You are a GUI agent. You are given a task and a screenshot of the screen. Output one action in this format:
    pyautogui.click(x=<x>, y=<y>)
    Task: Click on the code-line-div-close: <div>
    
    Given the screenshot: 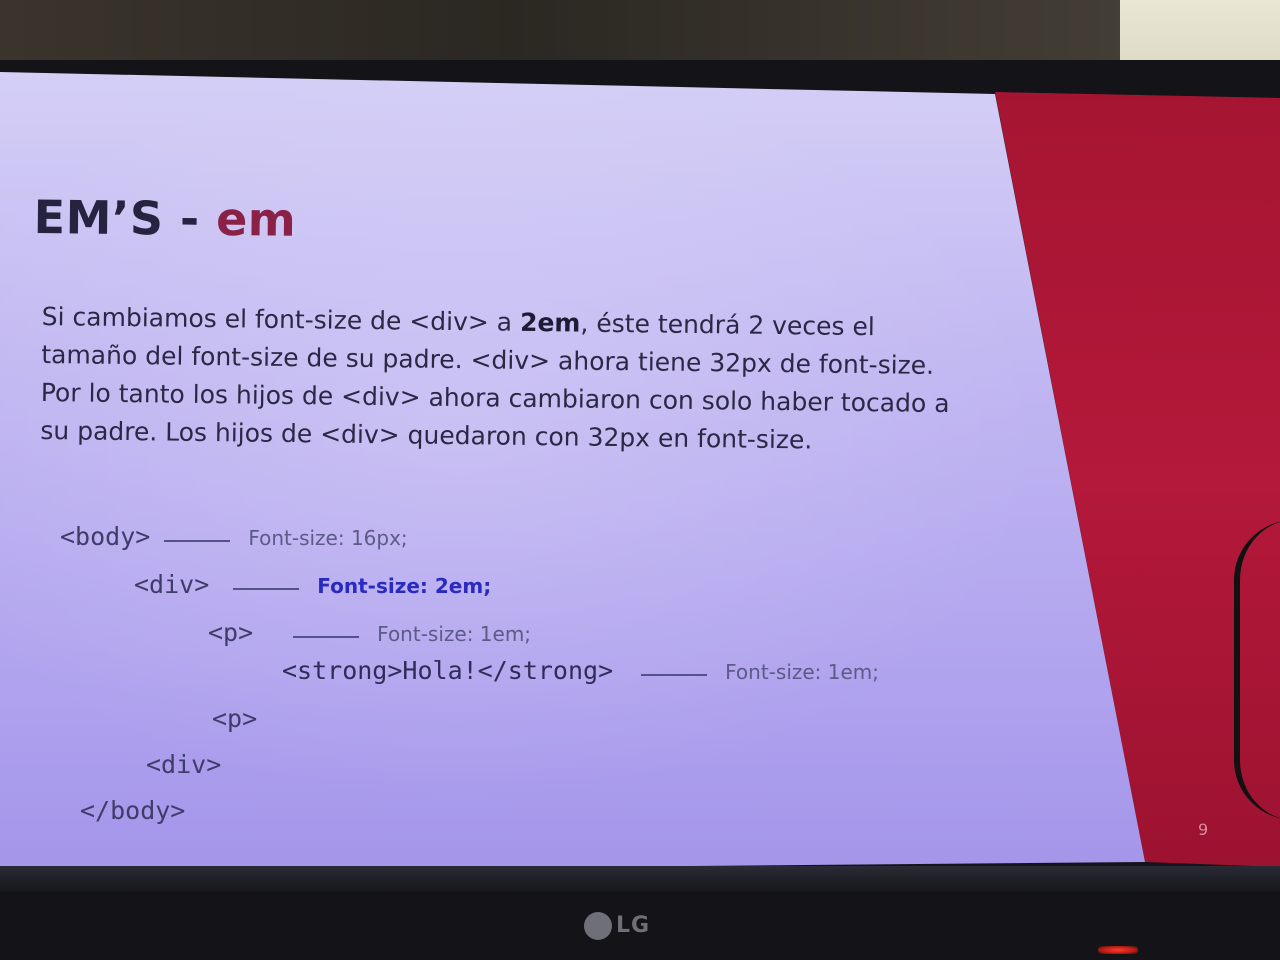 What is the action you would take?
    pyautogui.click(x=183, y=764)
    